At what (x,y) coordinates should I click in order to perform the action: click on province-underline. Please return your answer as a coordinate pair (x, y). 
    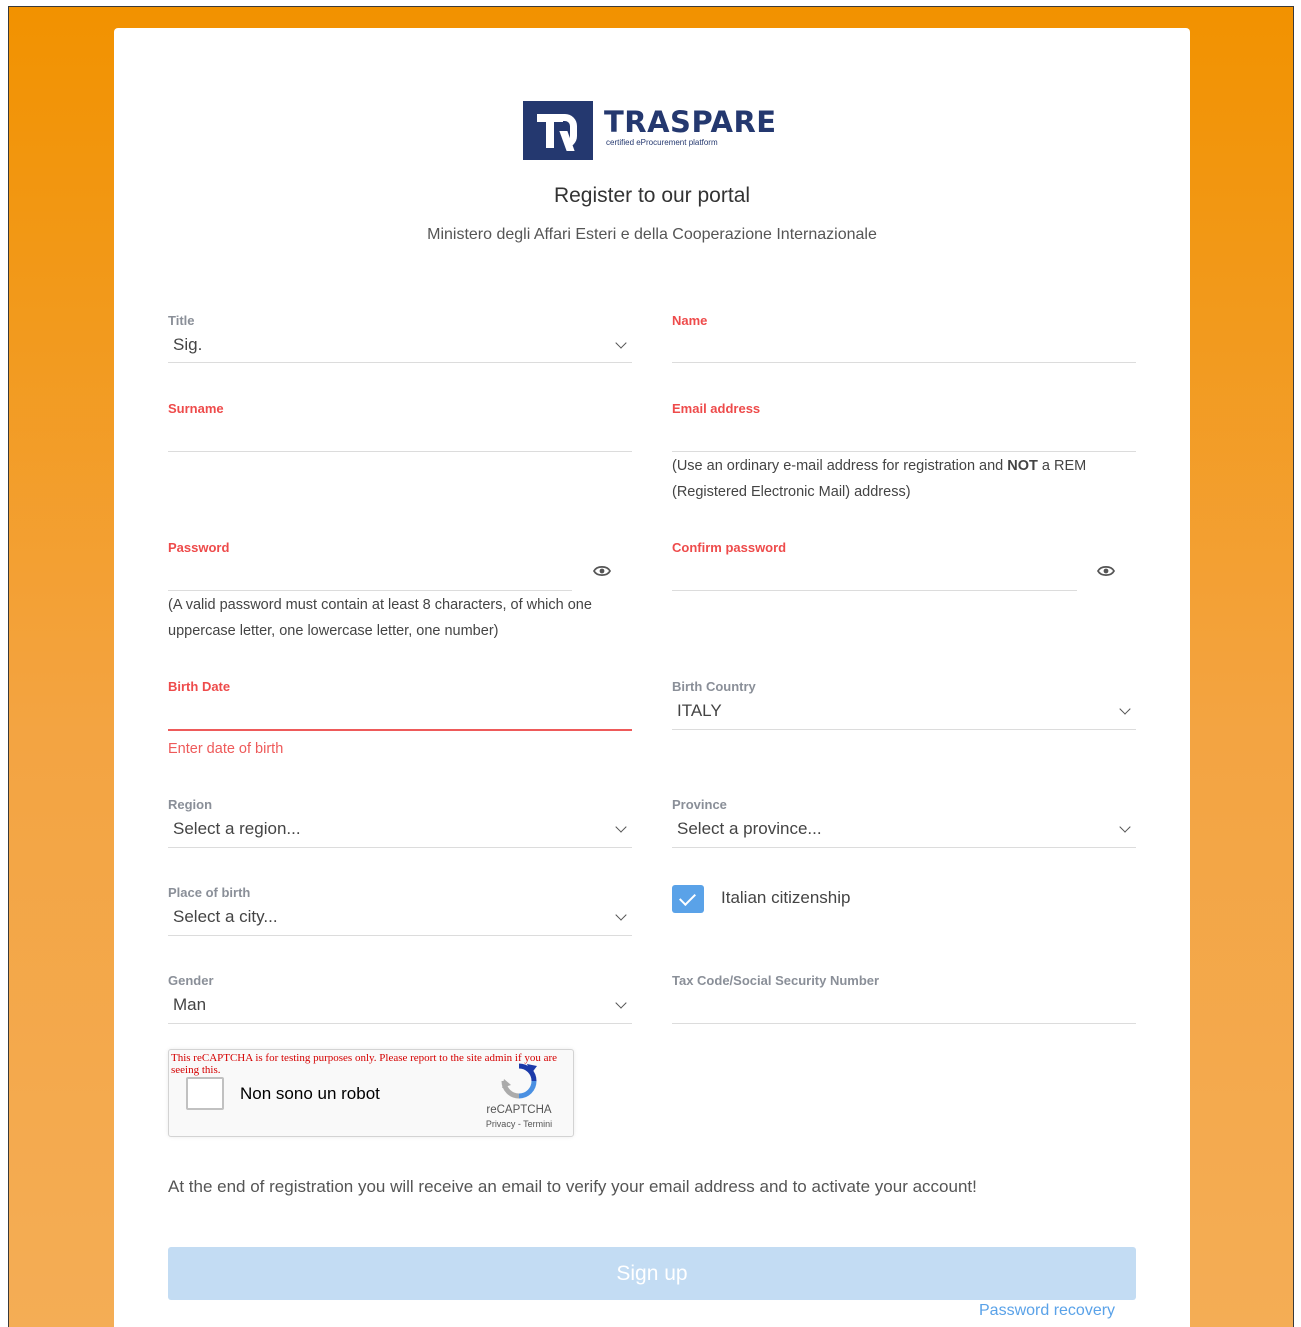
    Looking at the image, I should click on (904, 847).